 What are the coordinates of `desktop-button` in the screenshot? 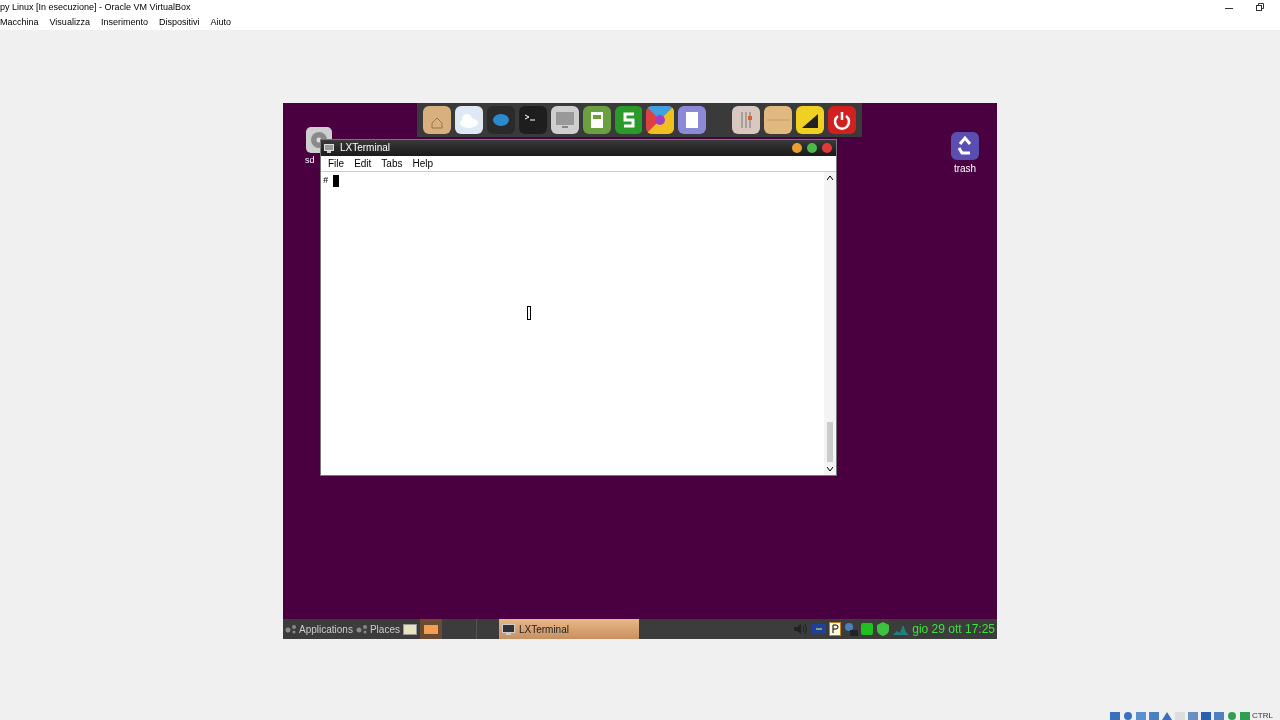 It's located at (430, 629).